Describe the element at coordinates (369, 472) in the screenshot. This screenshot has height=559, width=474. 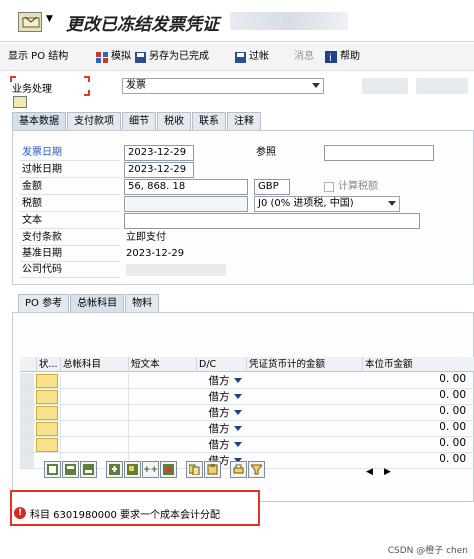
I see `scroll-left-icon: ◀` at that location.